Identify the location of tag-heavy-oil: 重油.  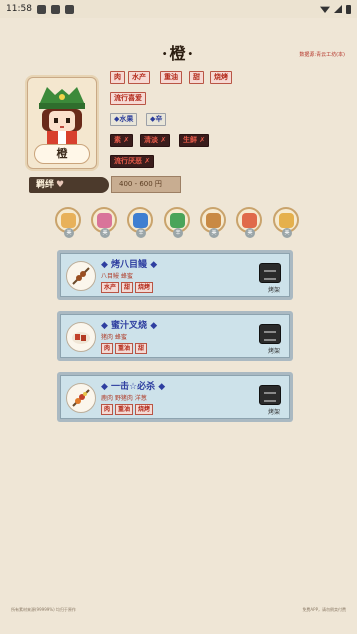
(171, 77).